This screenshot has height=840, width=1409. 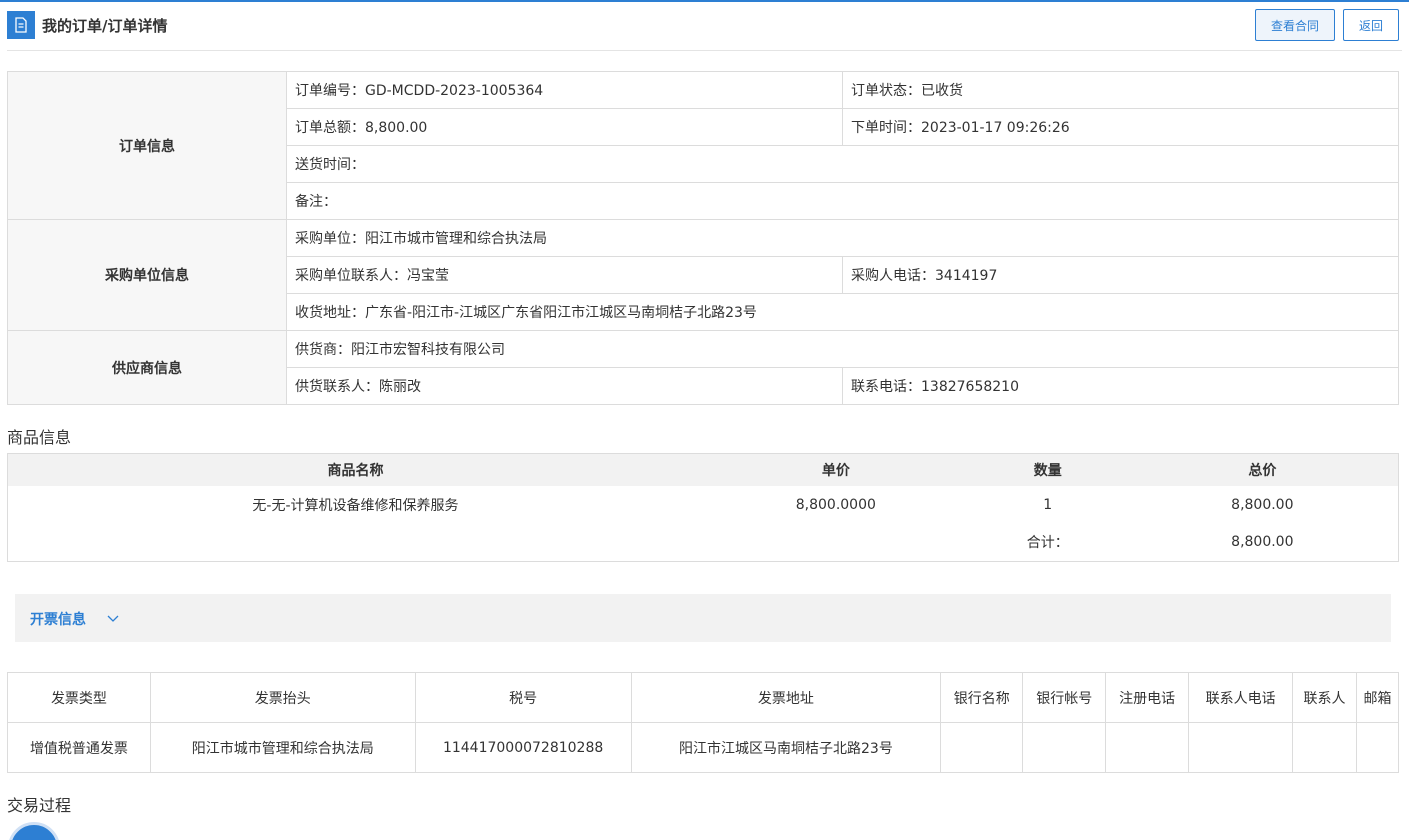 I want to click on buyer-info-section-label: 采购单位信息, so click(x=147, y=275).